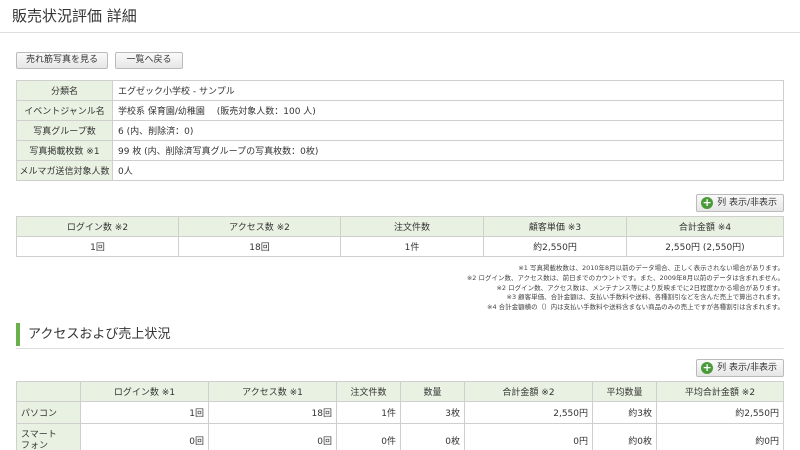  Describe the element at coordinates (64, 150) in the screenshot. I see `info-label: 写真掲載枚数 ※1` at that location.